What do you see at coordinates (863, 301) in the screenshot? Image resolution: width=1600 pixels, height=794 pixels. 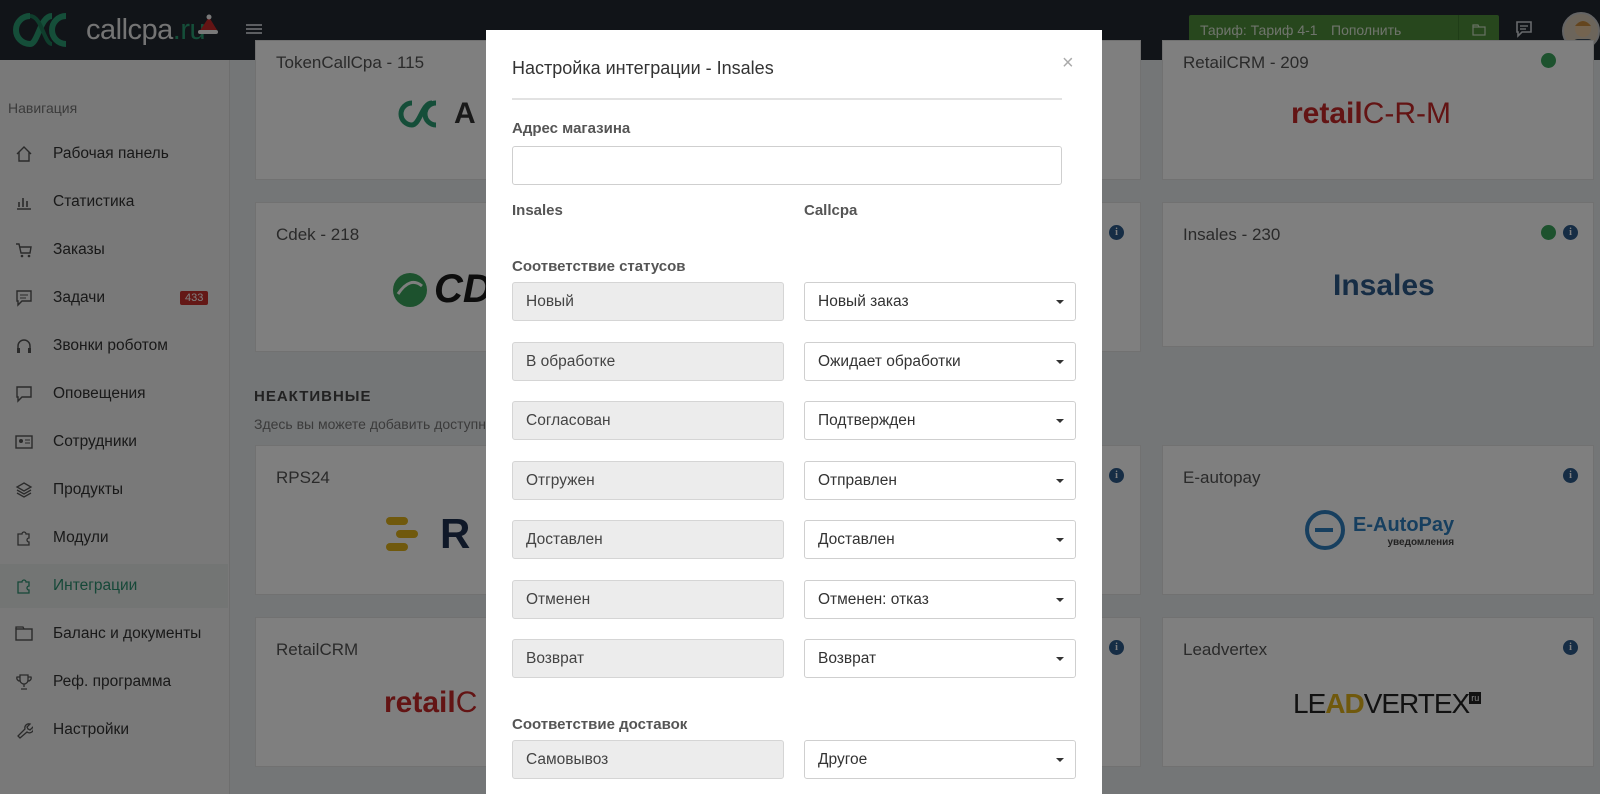 I see `select-value: Новый заказ` at bounding box center [863, 301].